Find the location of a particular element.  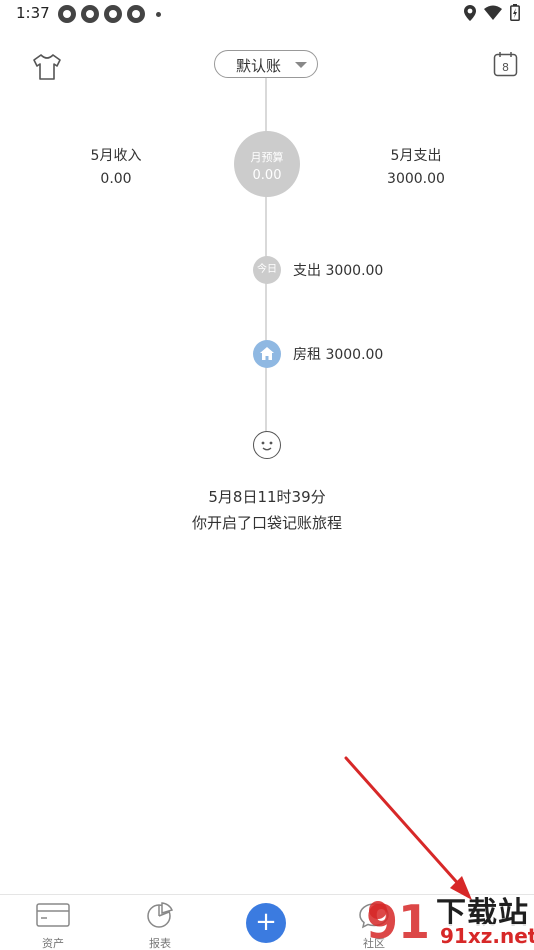

shirt-icon is located at coordinates (47, 67).